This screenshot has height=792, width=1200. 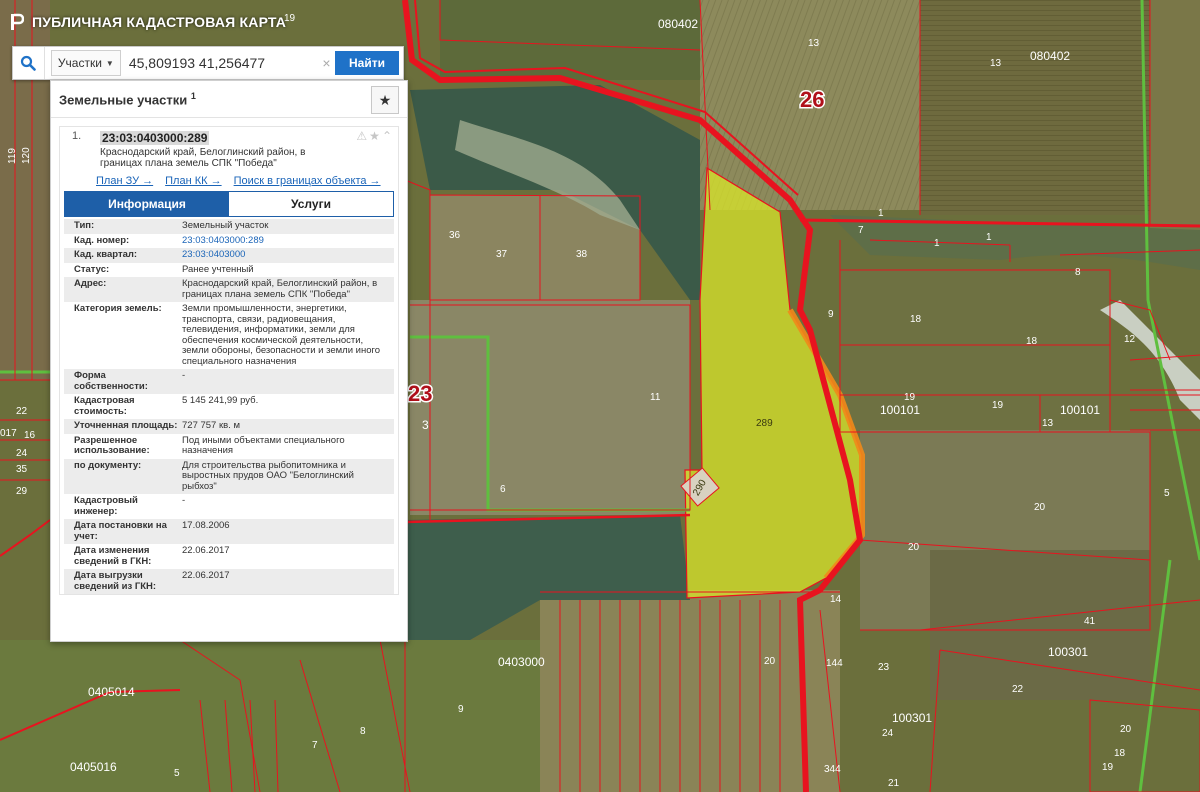 What do you see at coordinates (861, 230) in the screenshot?
I see `map-label: 7` at bounding box center [861, 230].